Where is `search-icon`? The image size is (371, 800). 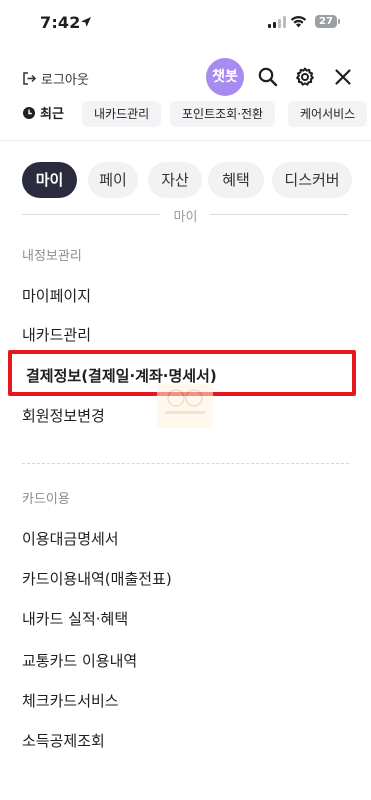
search-icon is located at coordinates (268, 77).